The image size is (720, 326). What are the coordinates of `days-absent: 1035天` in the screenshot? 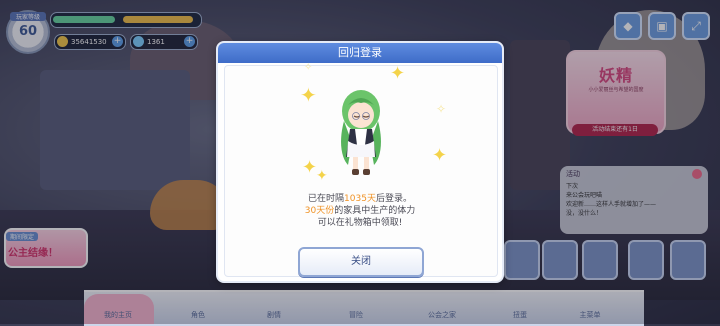 It's located at (360, 199).